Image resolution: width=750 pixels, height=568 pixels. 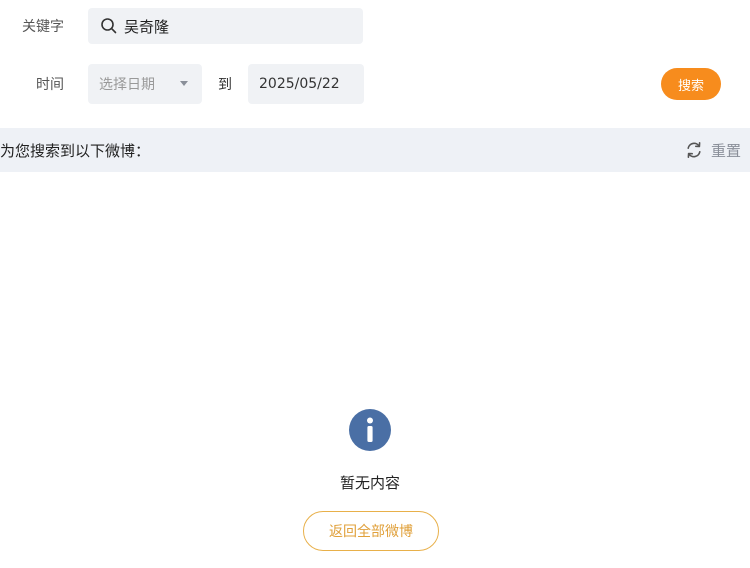 I want to click on to-label: 到, so click(x=225, y=85).